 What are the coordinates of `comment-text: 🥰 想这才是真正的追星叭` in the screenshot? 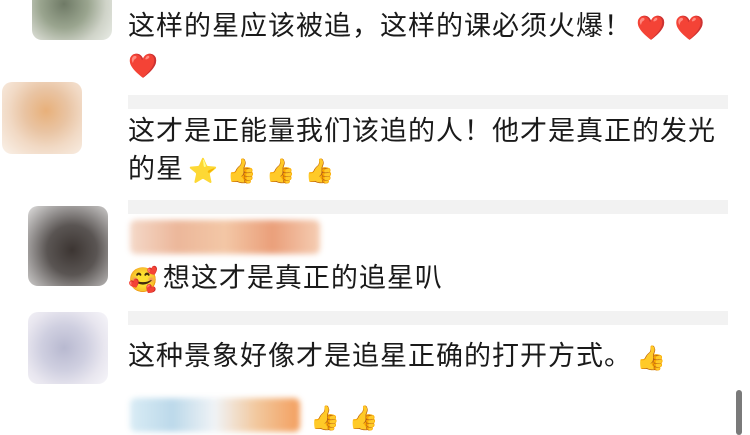 It's located at (428, 279).